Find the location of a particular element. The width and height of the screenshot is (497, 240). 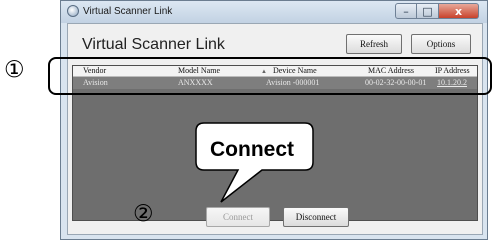

callout-shape is located at coordinates (254, 162).